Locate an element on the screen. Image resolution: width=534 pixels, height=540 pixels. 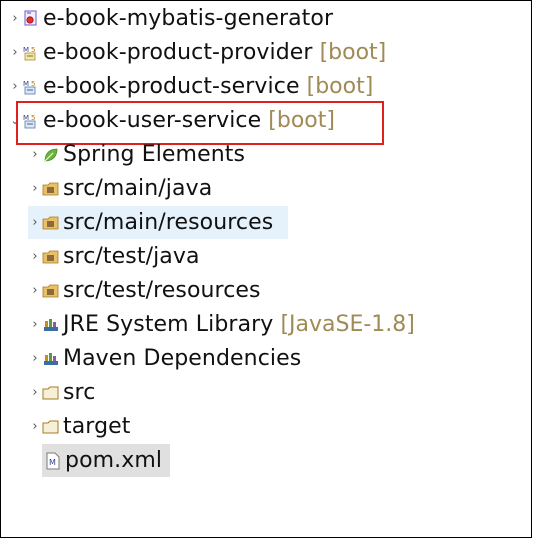
tree-item-label: pom.xml is located at coordinates (114, 460).